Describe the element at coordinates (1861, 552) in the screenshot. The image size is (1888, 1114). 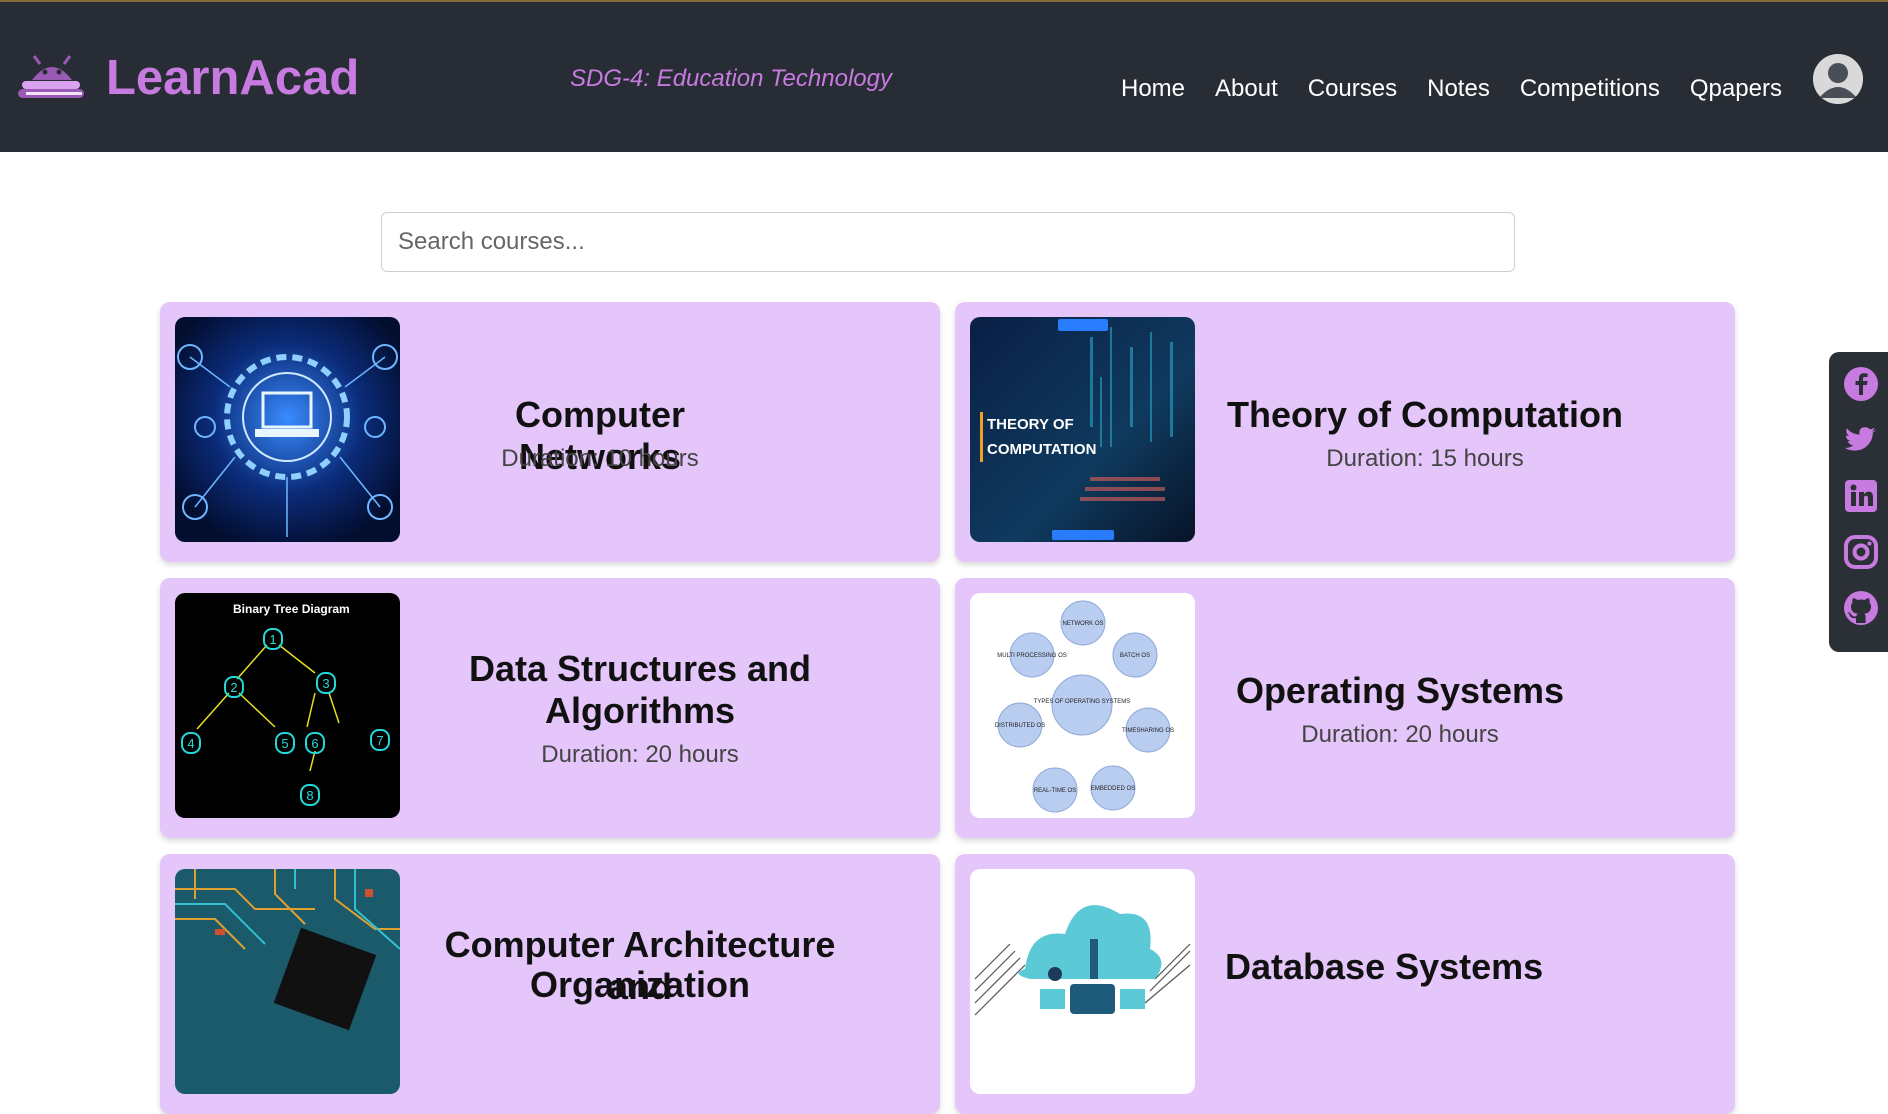
I see `instagram-icon` at that location.